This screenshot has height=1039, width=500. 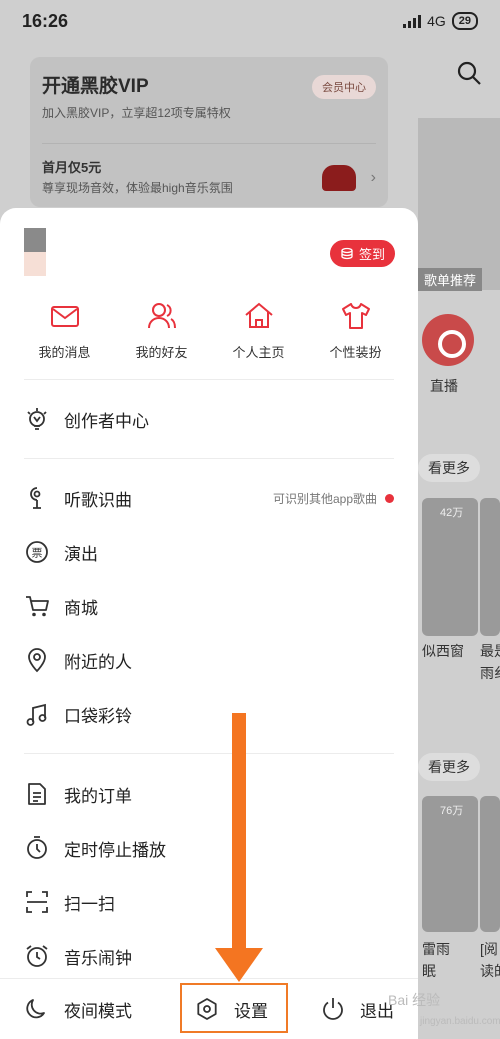 What do you see at coordinates (136, 113) in the screenshot?
I see `vip-subtitle: 加入黑胶VIP，立享超12项专属特权` at bounding box center [136, 113].